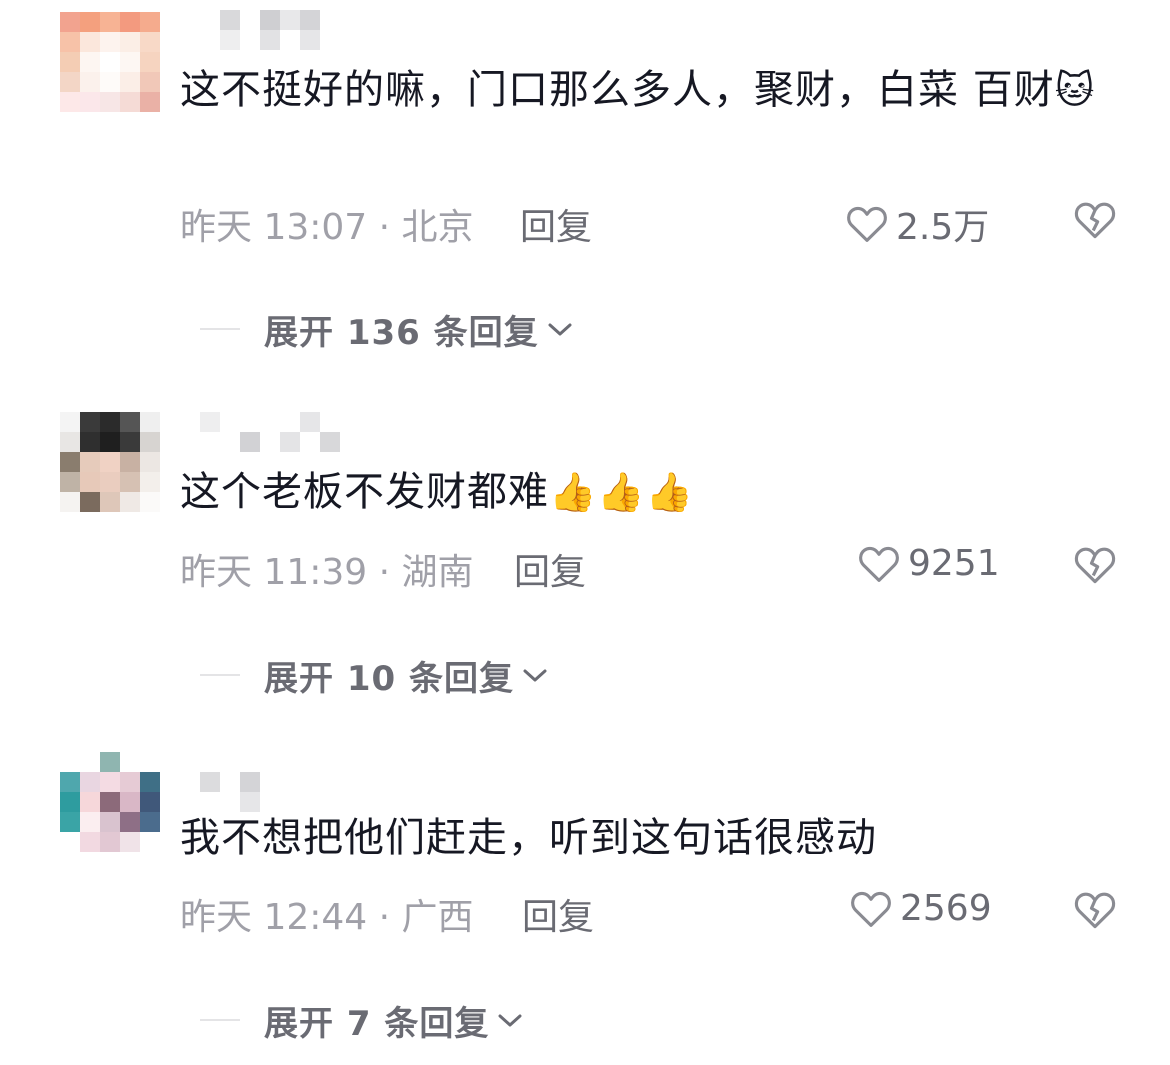  I want to click on comment-meta: 昨天 11:39 · 湖南 回复 9251, so click(675, 568).